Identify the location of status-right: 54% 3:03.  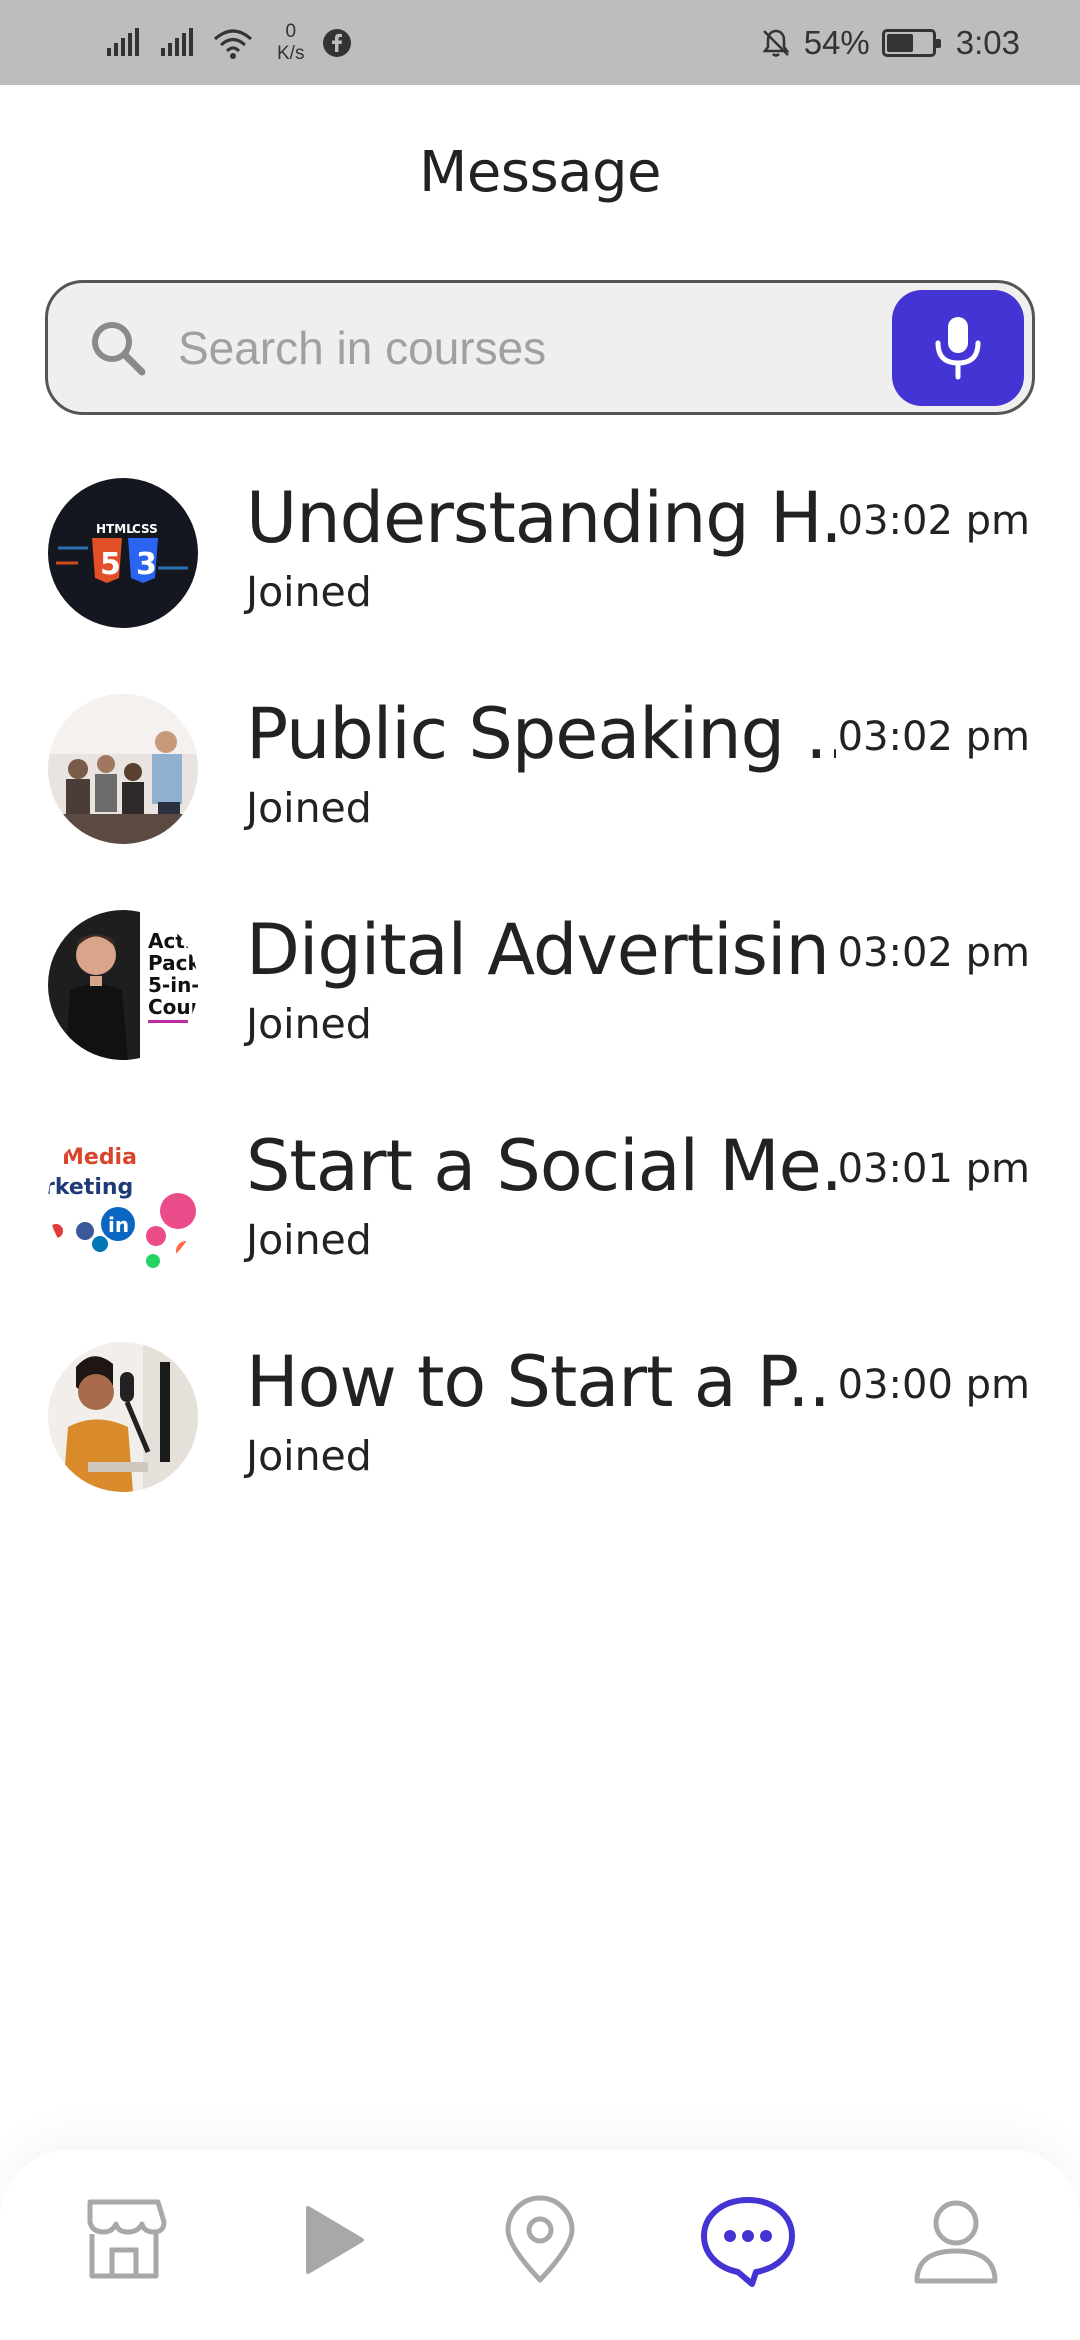
(890, 43).